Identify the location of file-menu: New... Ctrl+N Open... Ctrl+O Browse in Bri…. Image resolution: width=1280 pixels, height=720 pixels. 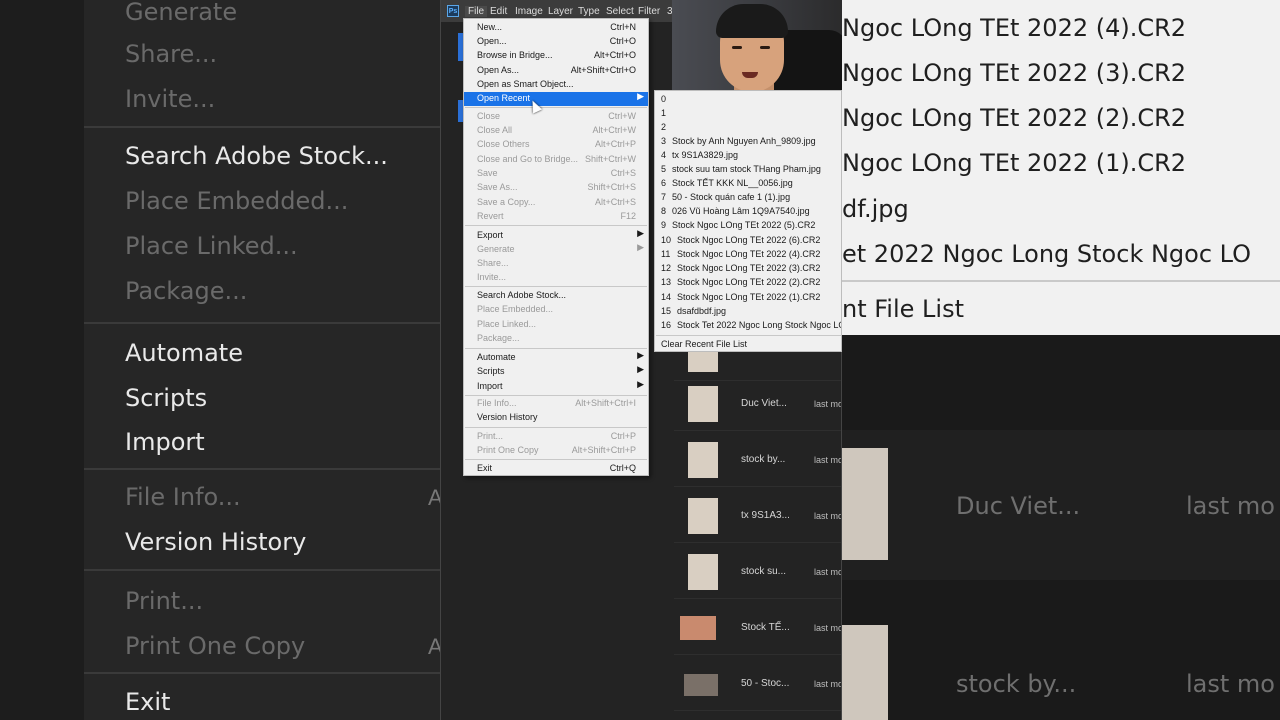
(556, 247).